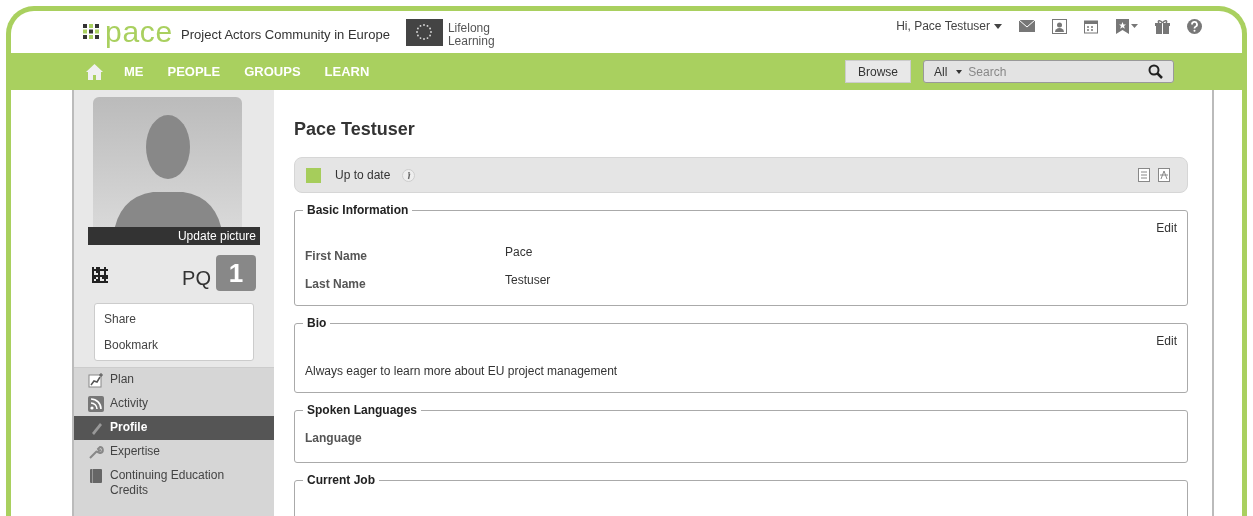 The height and width of the screenshot is (516, 1253). I want to click on sidebar-item: Plan, so click(174, 380).